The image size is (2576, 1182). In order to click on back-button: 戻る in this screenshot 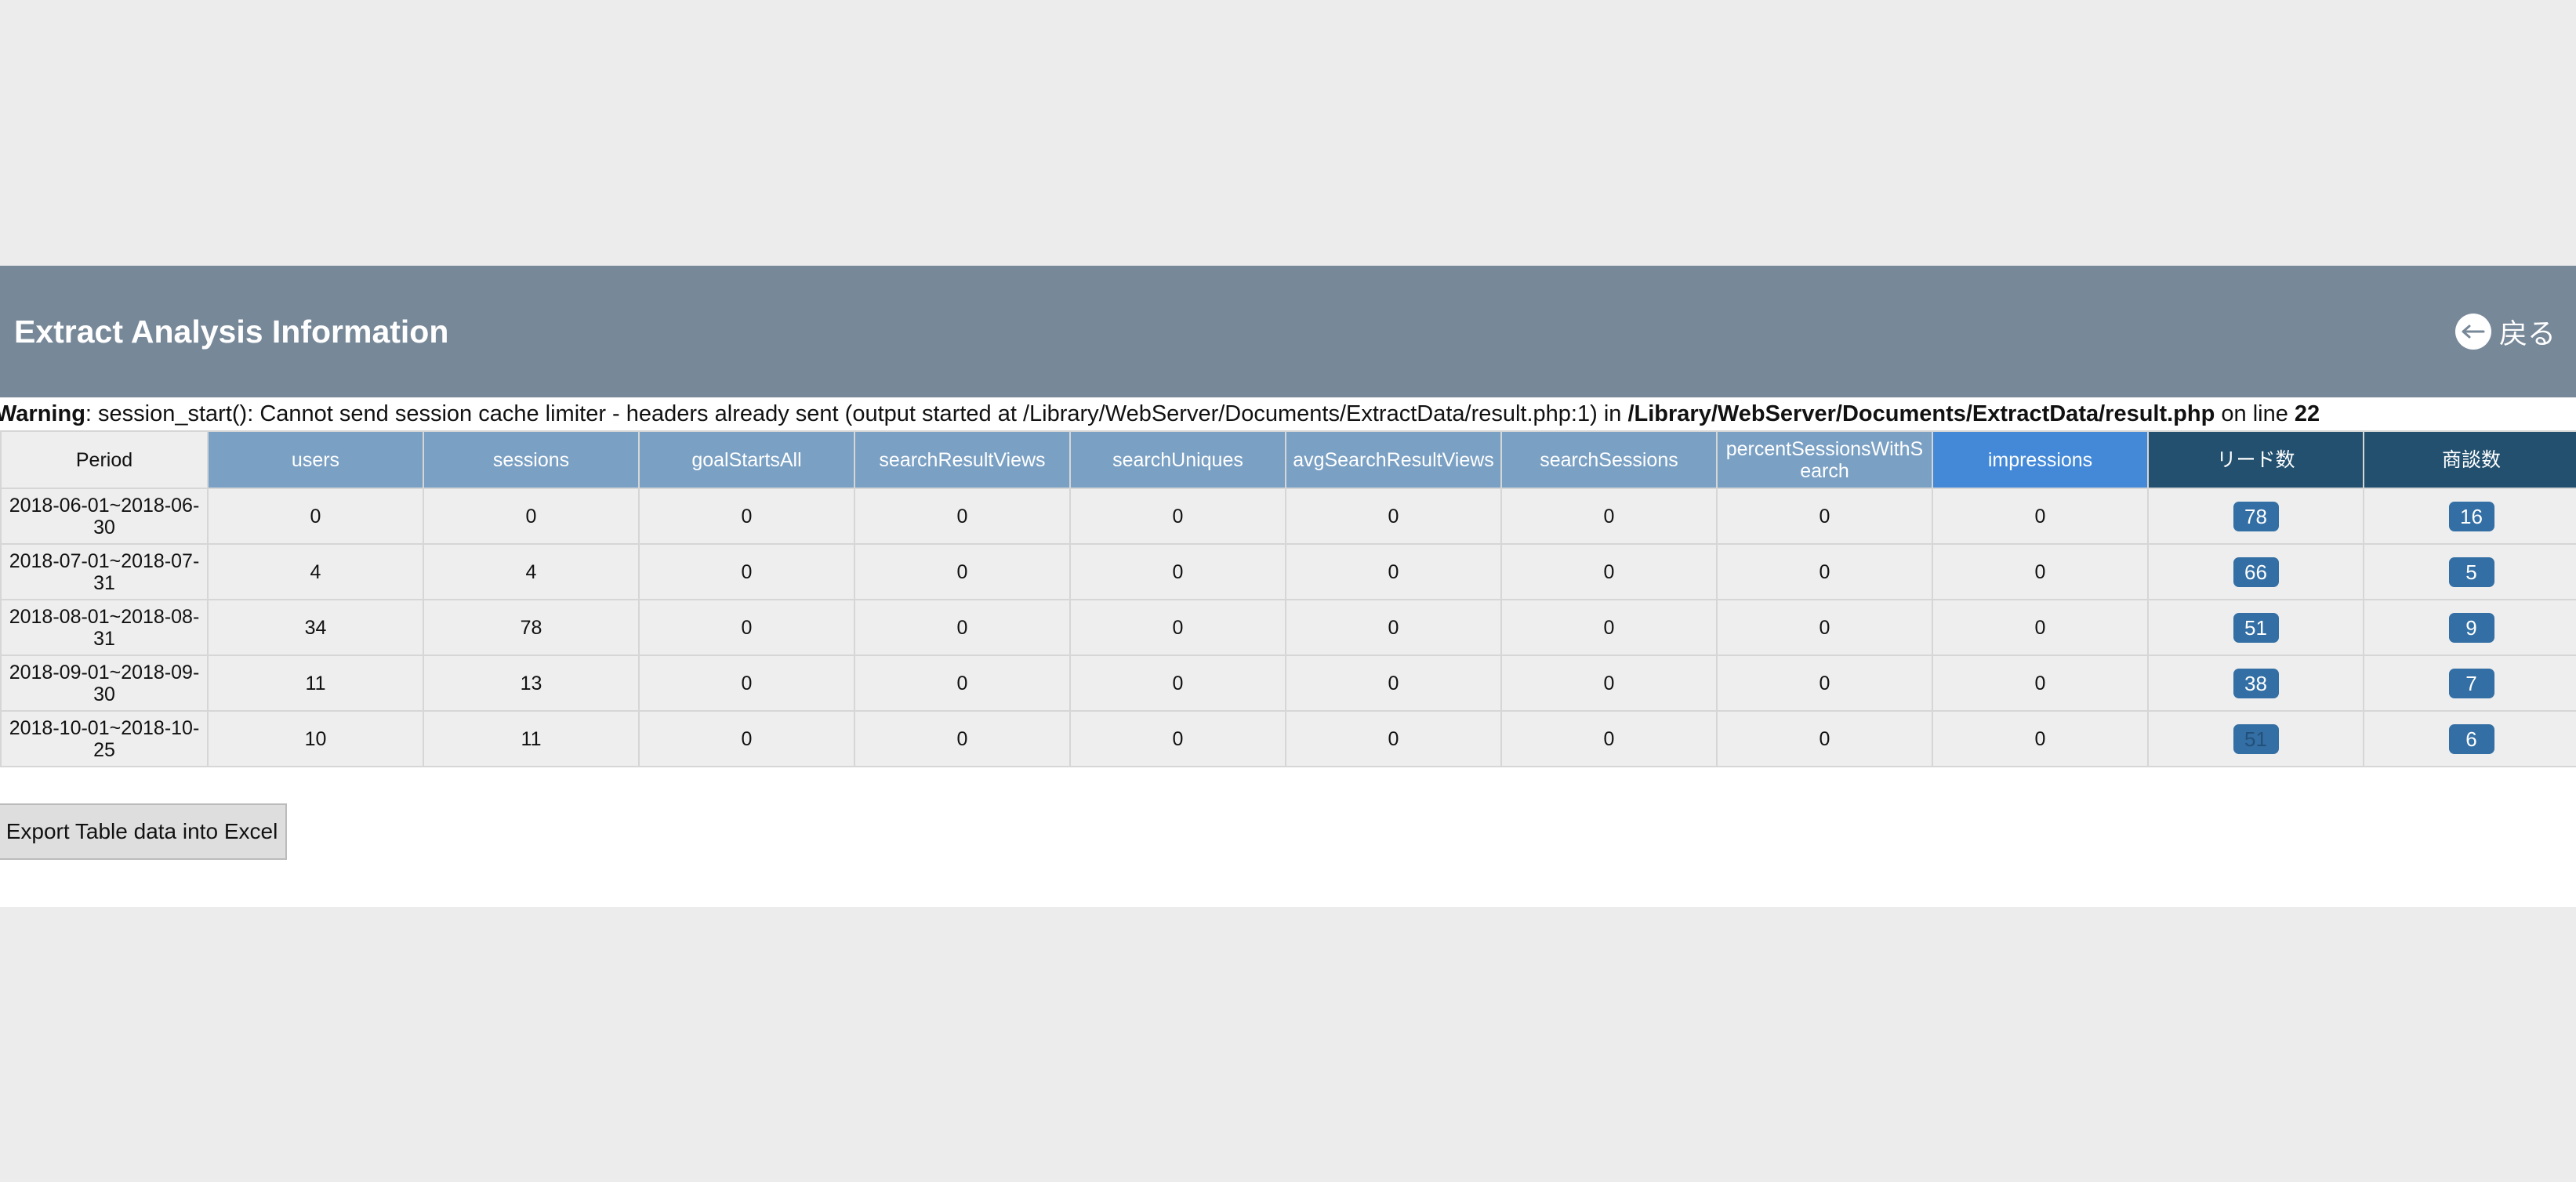, I will do `click(2505, 331)`.